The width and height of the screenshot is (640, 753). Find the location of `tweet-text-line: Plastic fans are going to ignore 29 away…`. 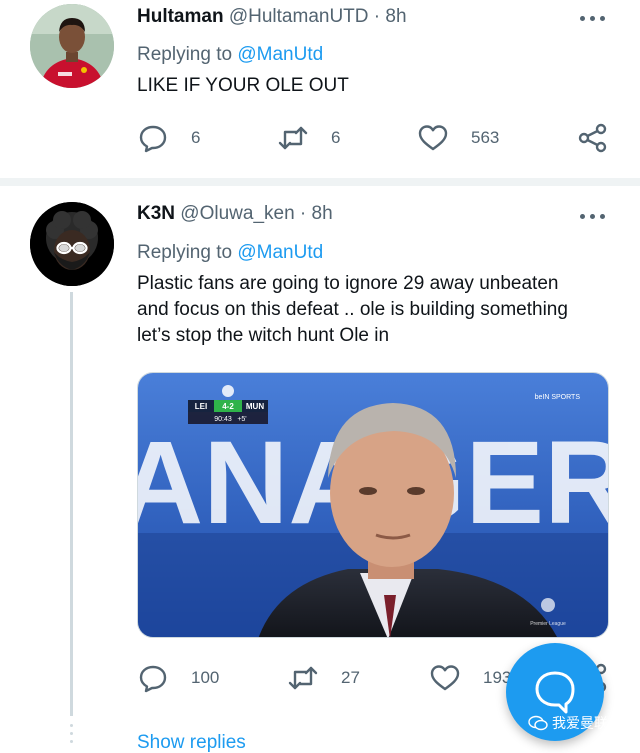

tweet-text-line: Plastic fans are going to ignore 29 away… is located at coordinates (348, 283).